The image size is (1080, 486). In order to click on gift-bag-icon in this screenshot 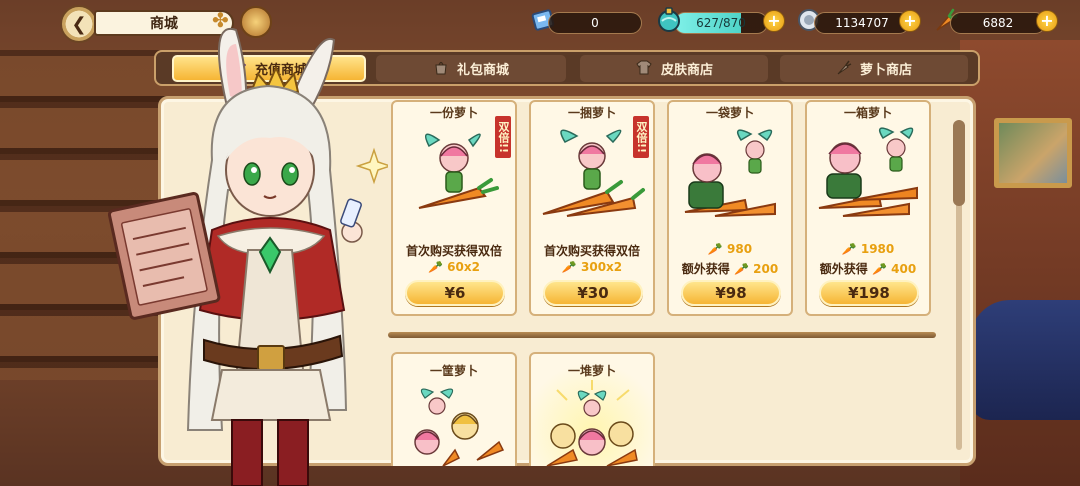, I will do `click(441, 69)`.